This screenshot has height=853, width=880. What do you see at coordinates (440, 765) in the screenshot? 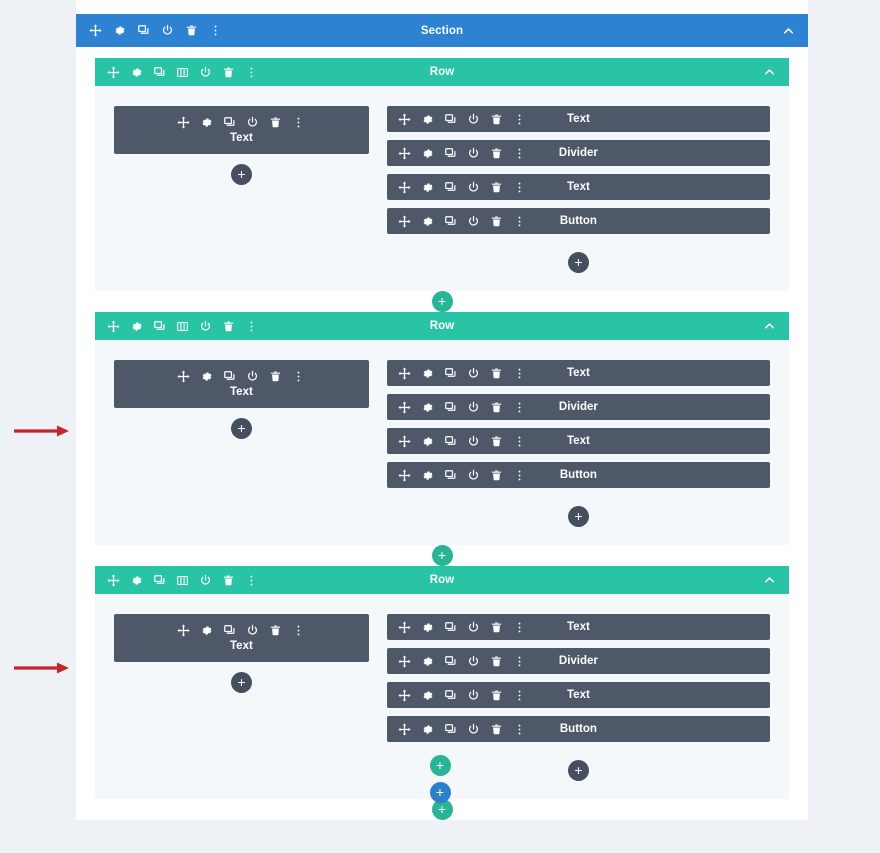
I see `add-row-button-global: +` at bounding box center [440, 765].